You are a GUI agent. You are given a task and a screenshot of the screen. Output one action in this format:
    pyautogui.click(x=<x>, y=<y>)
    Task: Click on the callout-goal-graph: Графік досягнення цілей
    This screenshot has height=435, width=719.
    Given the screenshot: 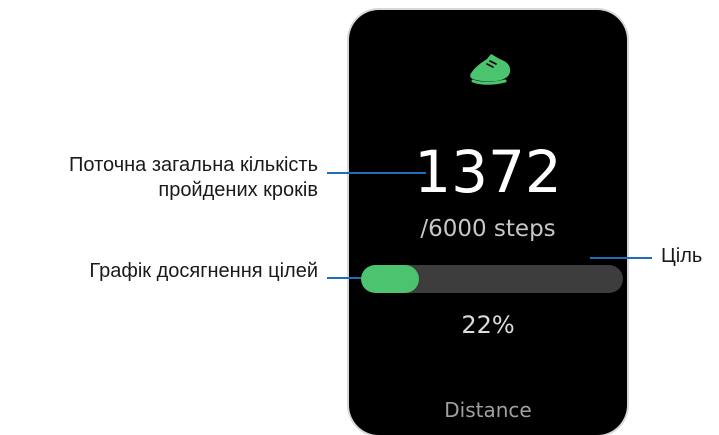 What is the action you would take?
    pyautogui.click(x=203, y=271)
    